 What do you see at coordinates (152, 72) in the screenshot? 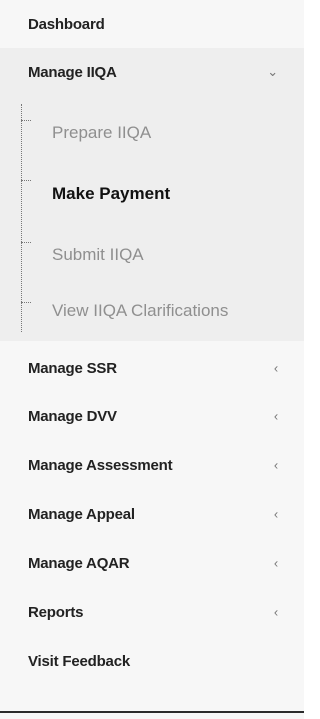
I see `sidebar-item-manage-iiqa: Manage IIQA ⌄` at bounding box center [152, 72].